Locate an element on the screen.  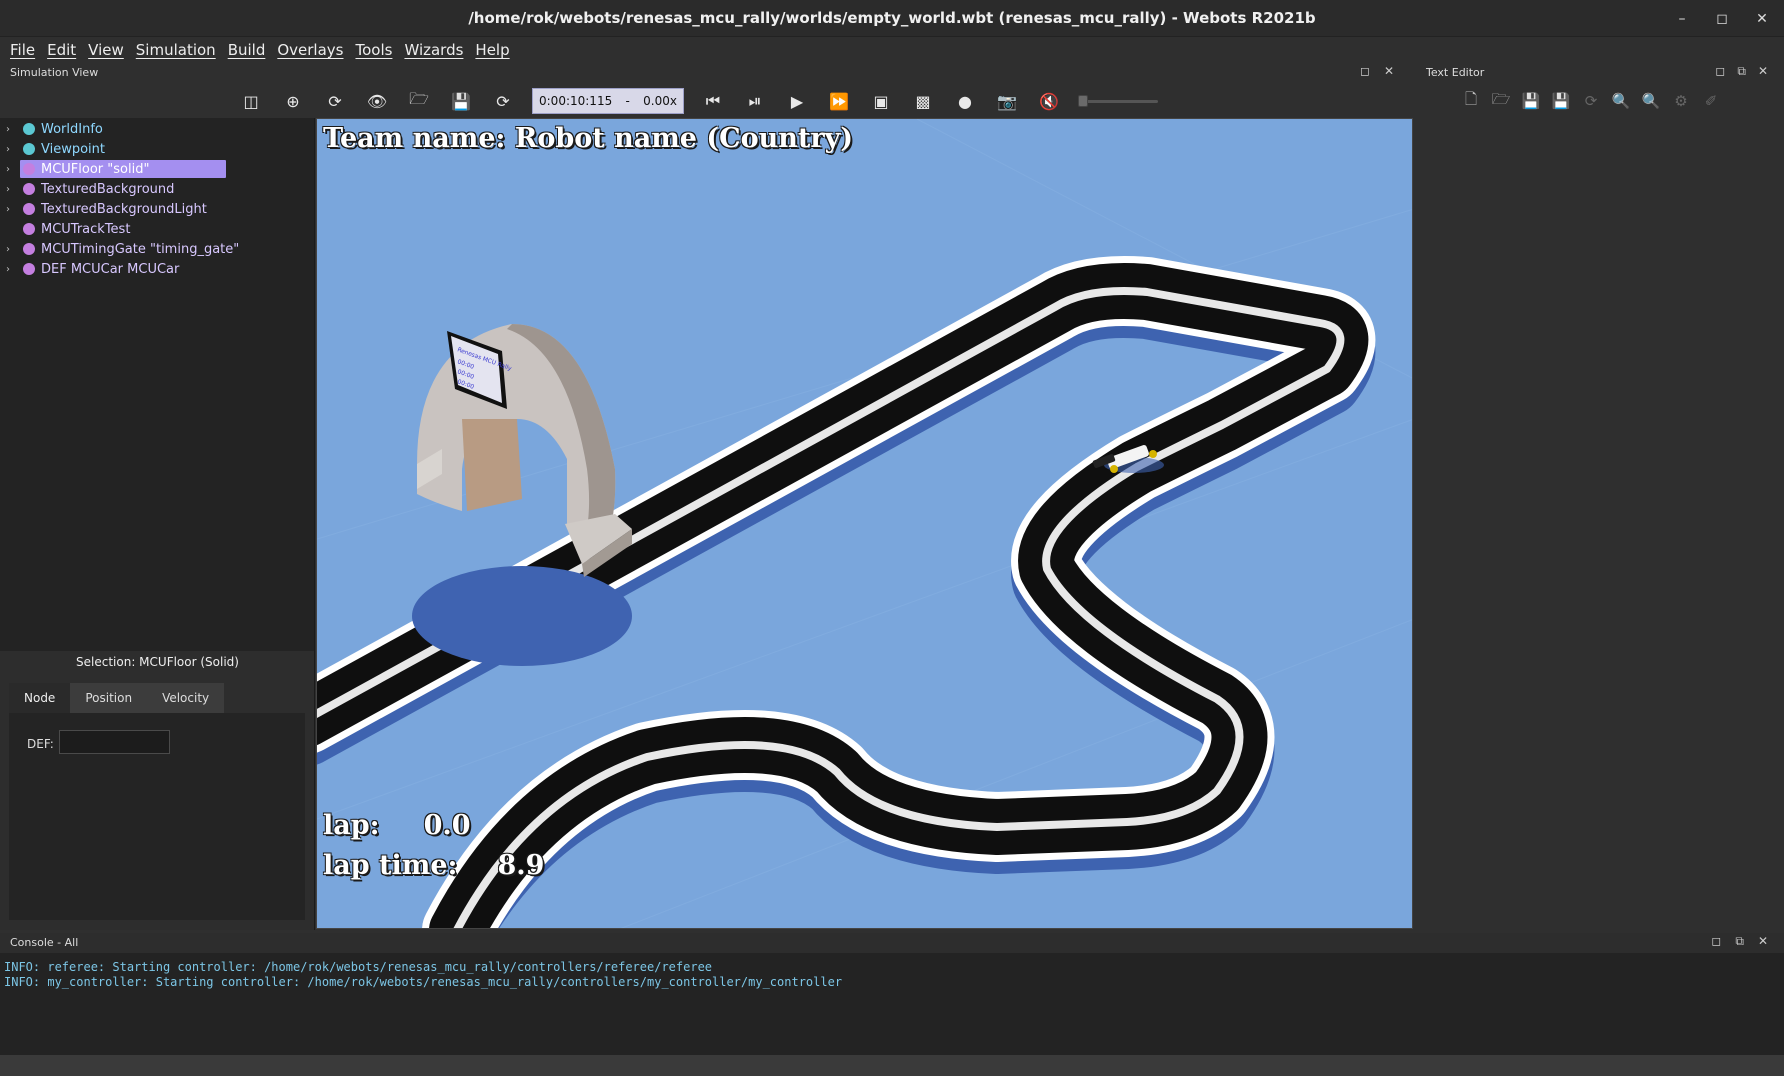
maximize-icon: ◻ is located at coordinates (1722, 19).